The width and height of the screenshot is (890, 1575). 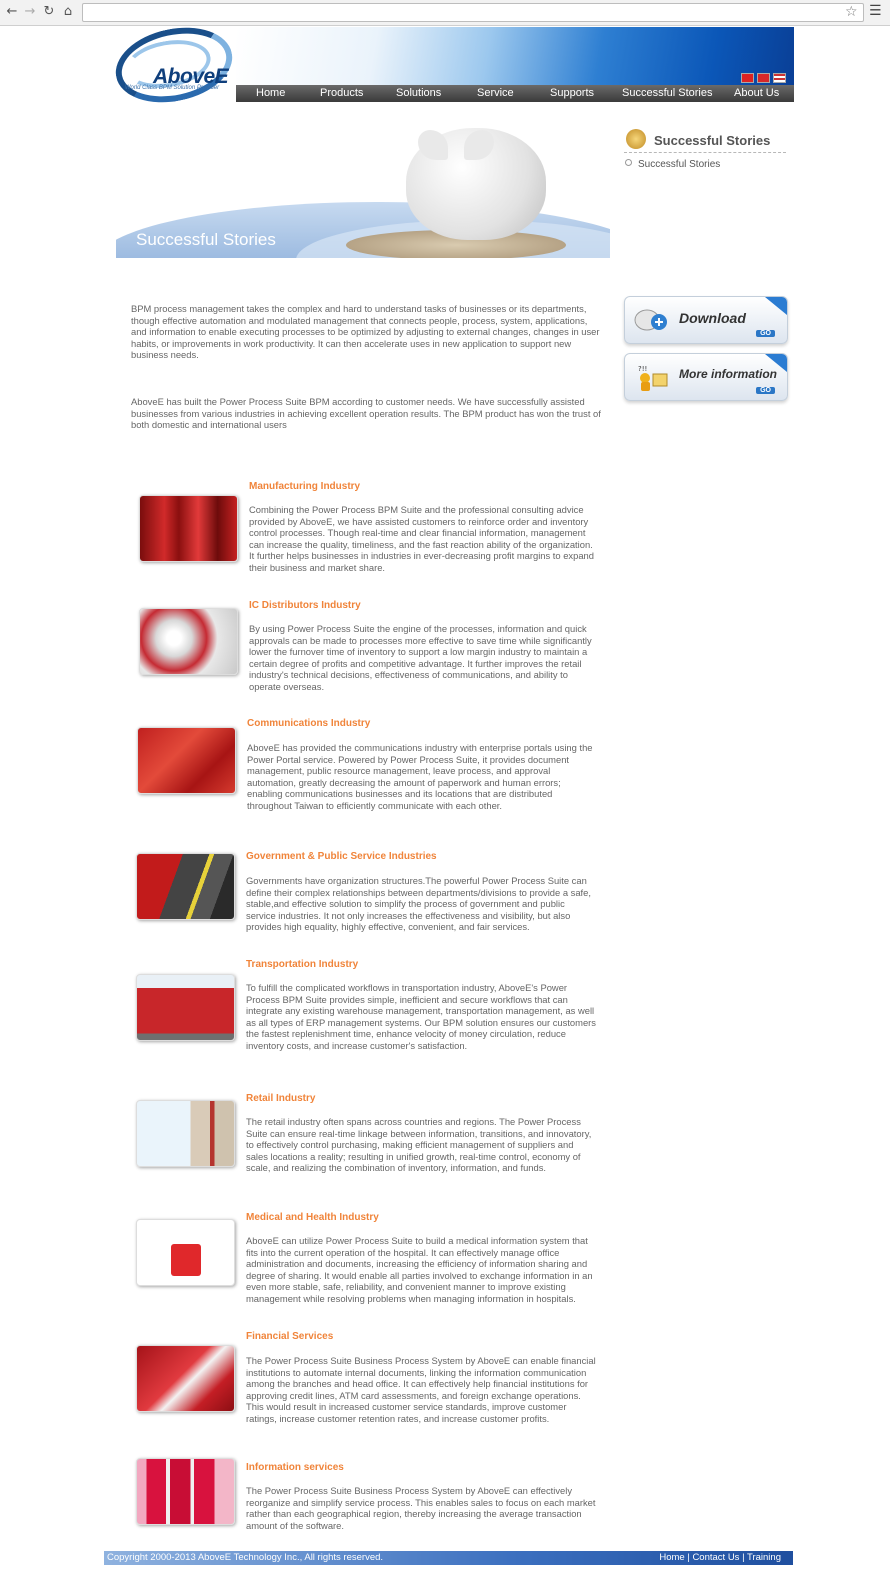 I want to click on manufacturing-thumbnail, so click(x=188, y=528).